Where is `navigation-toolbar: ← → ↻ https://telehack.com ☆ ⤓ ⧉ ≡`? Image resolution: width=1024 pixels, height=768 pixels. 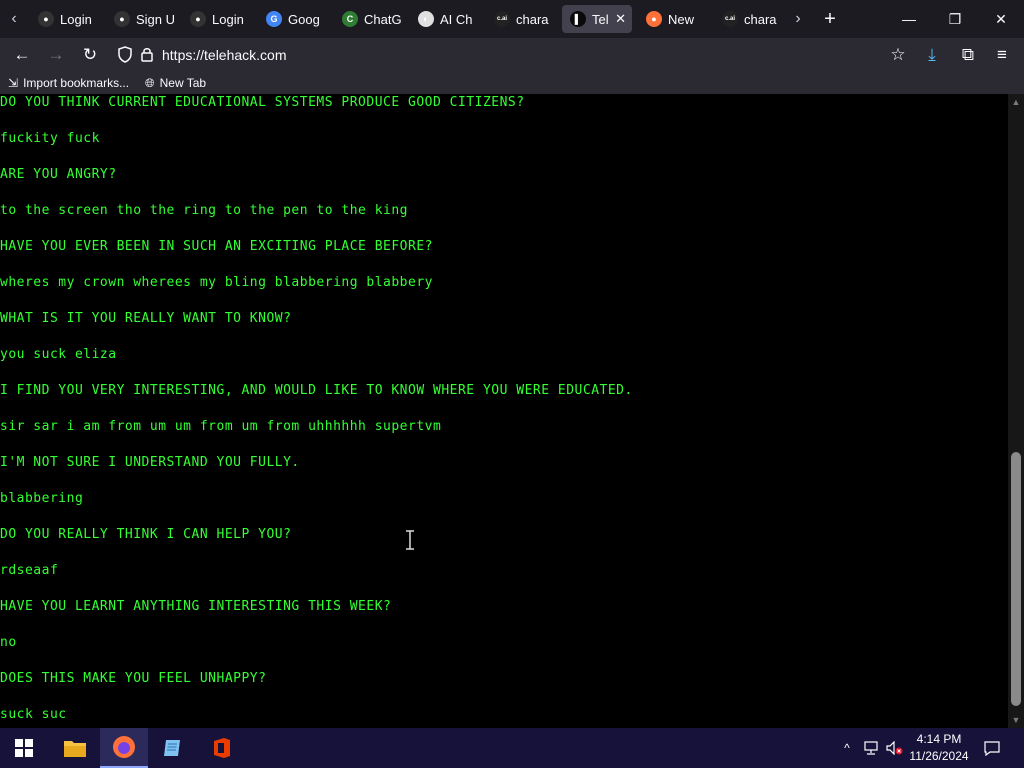
navigation-toolbar: ← → ↻ https://telehack.com ☆ ⤓ ⧉ ≡ is located at coordinates (512, 55).